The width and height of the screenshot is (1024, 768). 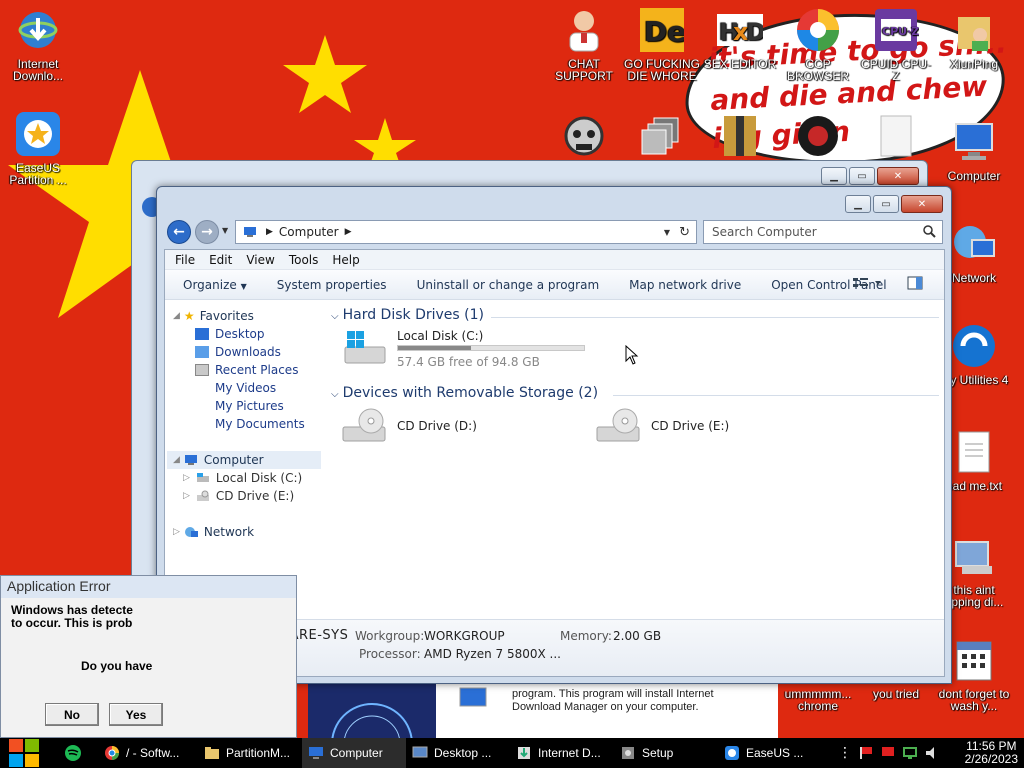 What do you see at coordinates (685, 285) in the screenshot?
I see `map-network-drive-button: Map network drive` at bounding box center [685, 285].